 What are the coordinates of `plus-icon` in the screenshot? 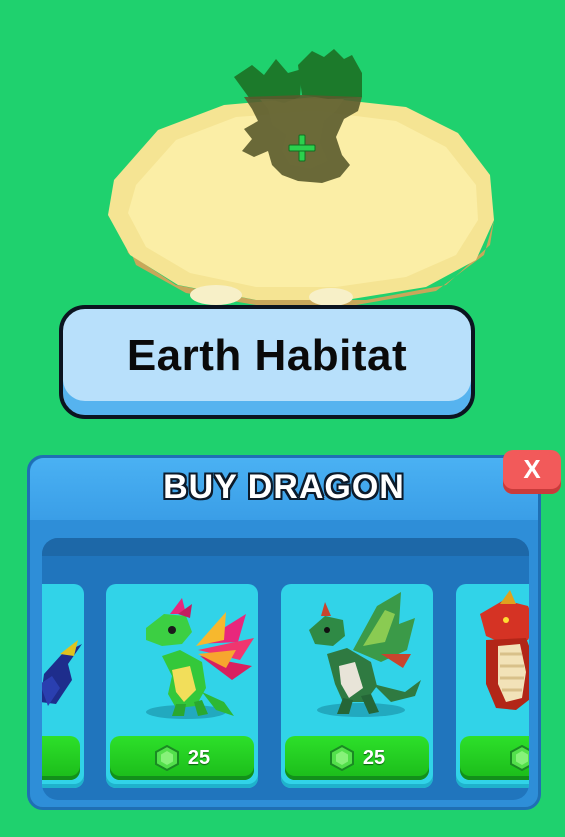 It's located at (302, 148).